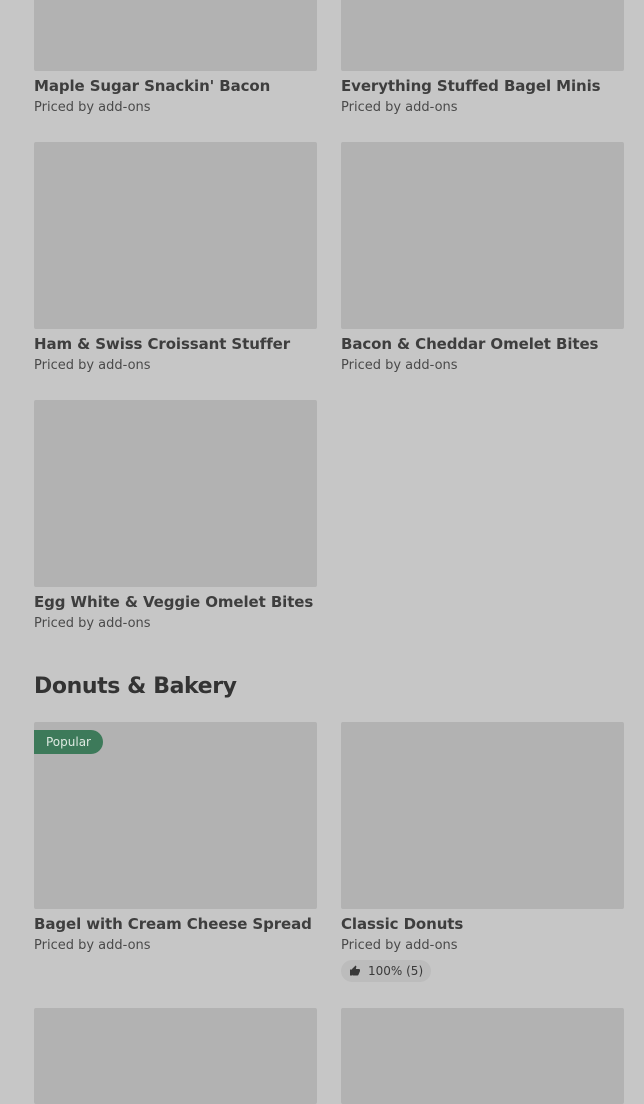  What do you see at coordinates (173, 924) in the screenshot?
I see `item-title: Bagel with Cream Cheese Spread` at bounding box center [173, 924].